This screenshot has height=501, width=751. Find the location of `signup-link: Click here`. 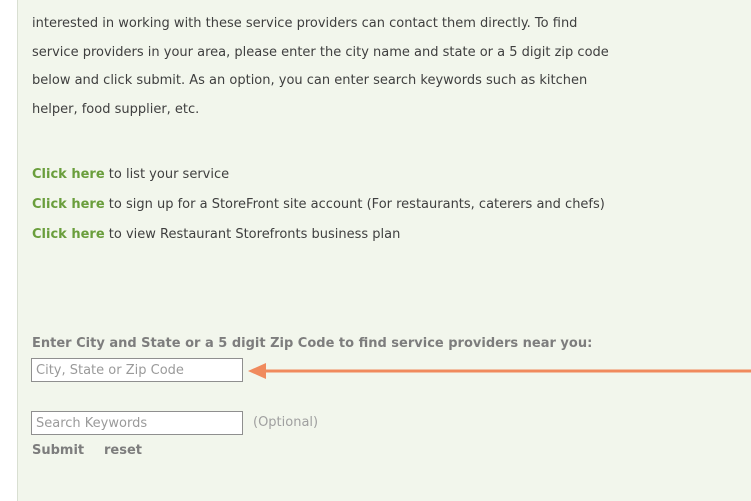

signup-link: Click here is located at coordinates (68, 204).